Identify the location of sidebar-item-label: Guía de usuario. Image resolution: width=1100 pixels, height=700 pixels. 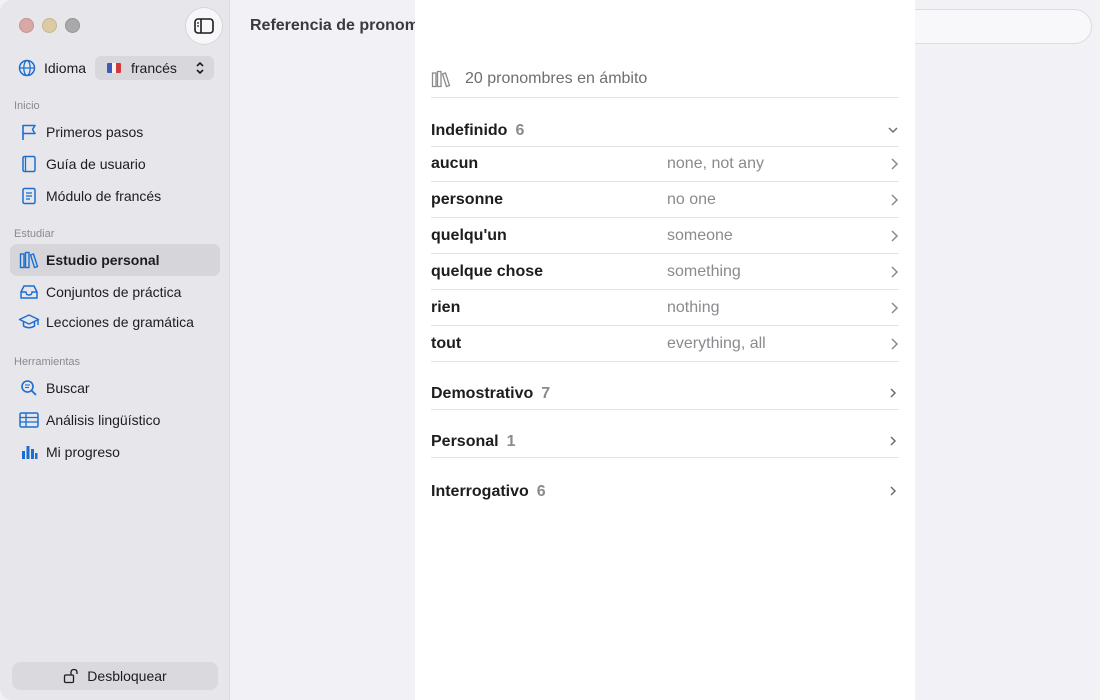
(96, 164).